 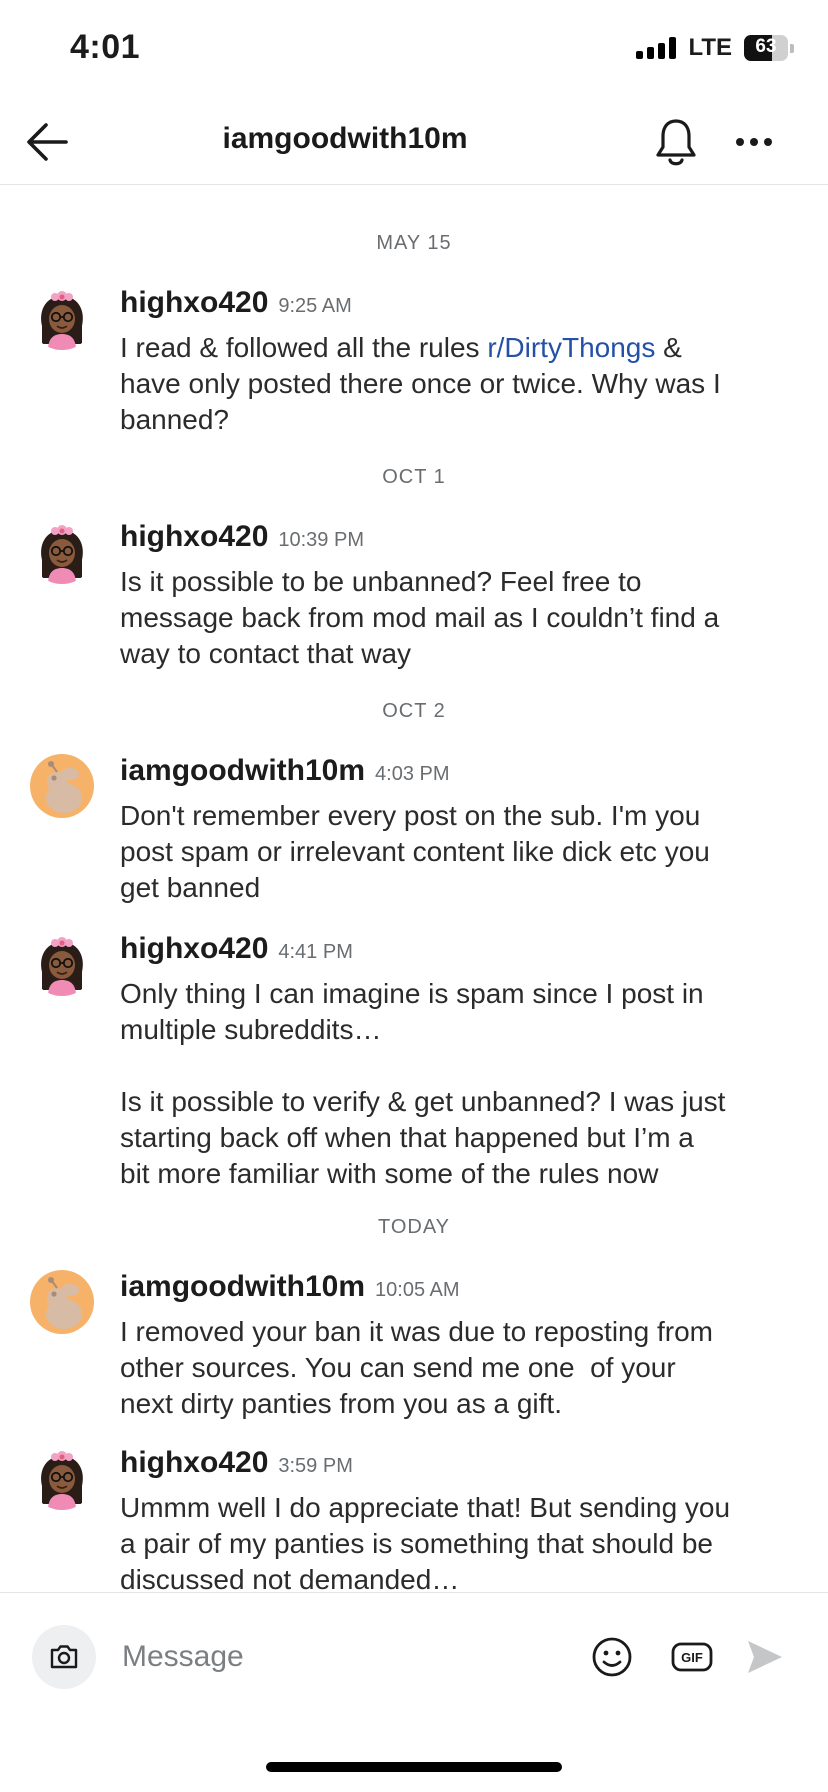 I want to click on message-time: 10:05 AM, so click(x=417, y=1290).